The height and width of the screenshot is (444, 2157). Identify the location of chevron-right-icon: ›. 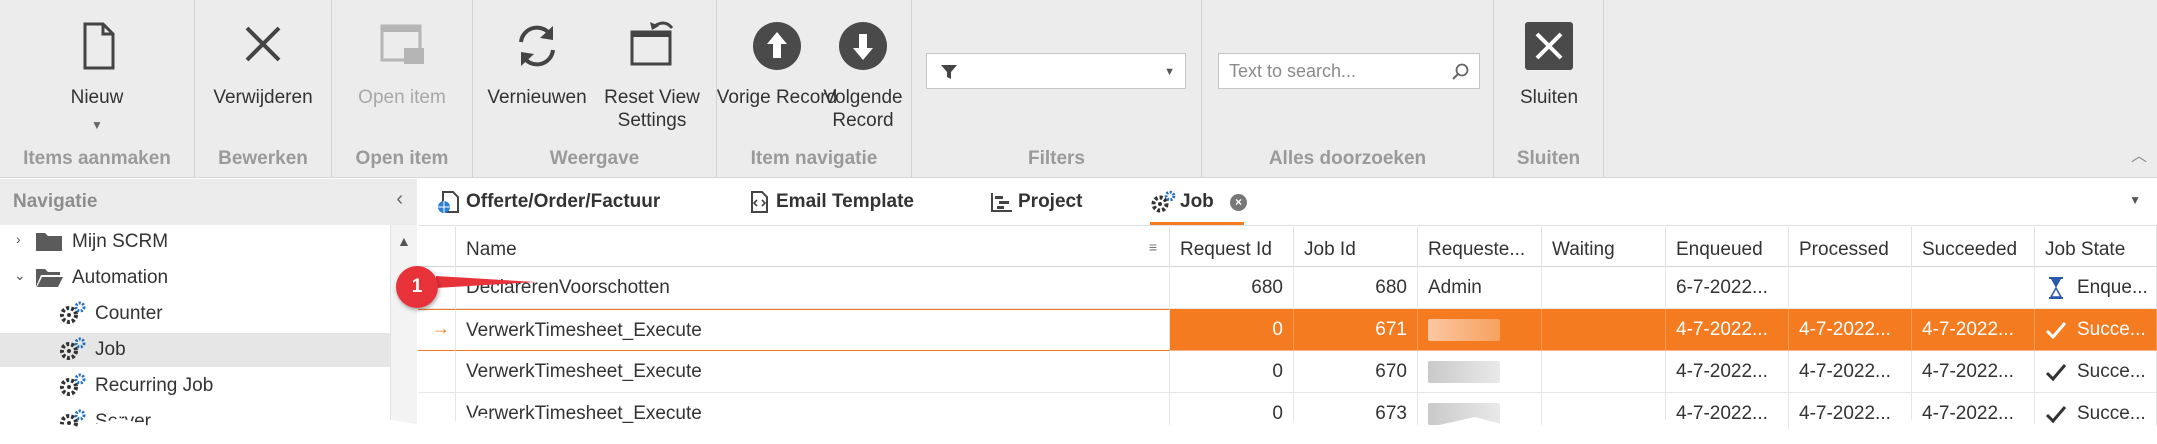
(18, 239).